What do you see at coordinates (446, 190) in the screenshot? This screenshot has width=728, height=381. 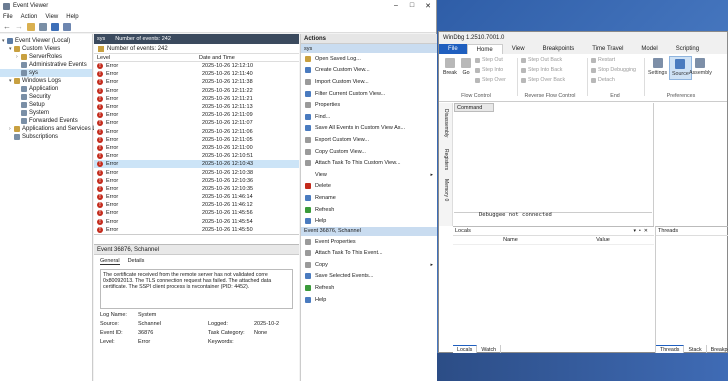 I see `tab-memory: Memory 0` at bounding box center [446, 190].